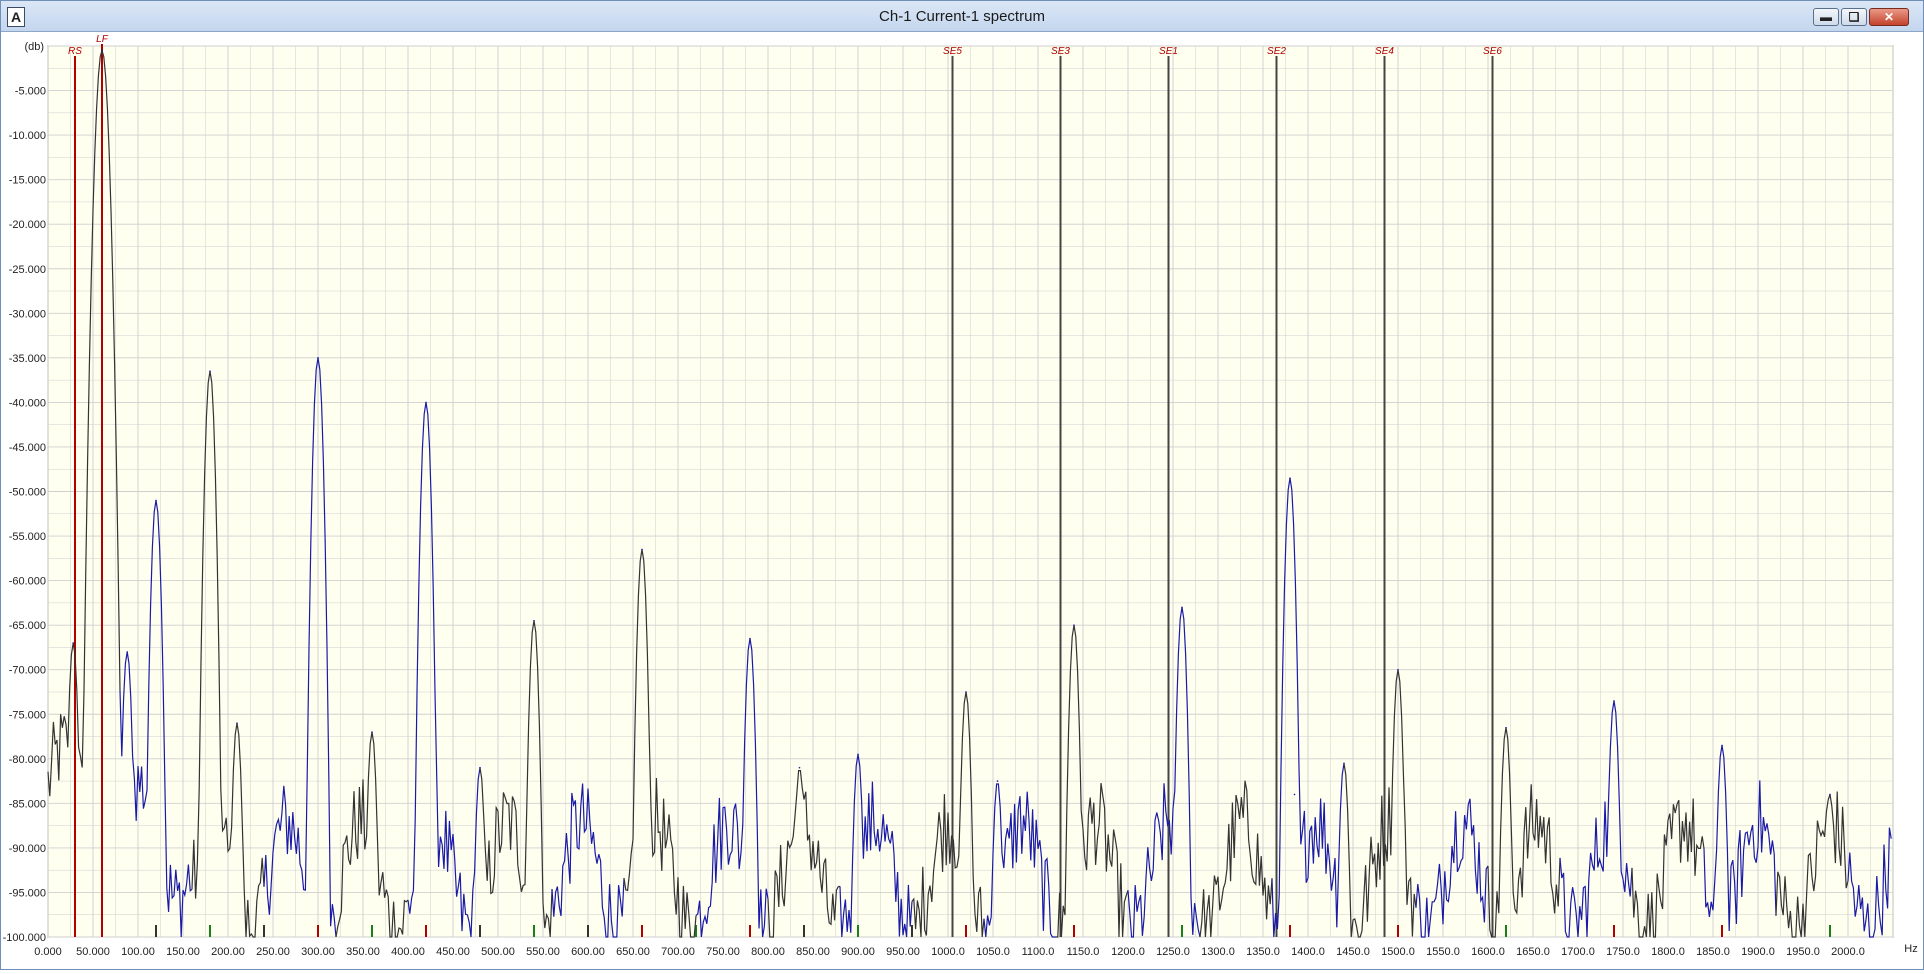  Describe the element at coordinates (27, 314) in the screenshot. I see `y-tick-label: -30.000` at that location.